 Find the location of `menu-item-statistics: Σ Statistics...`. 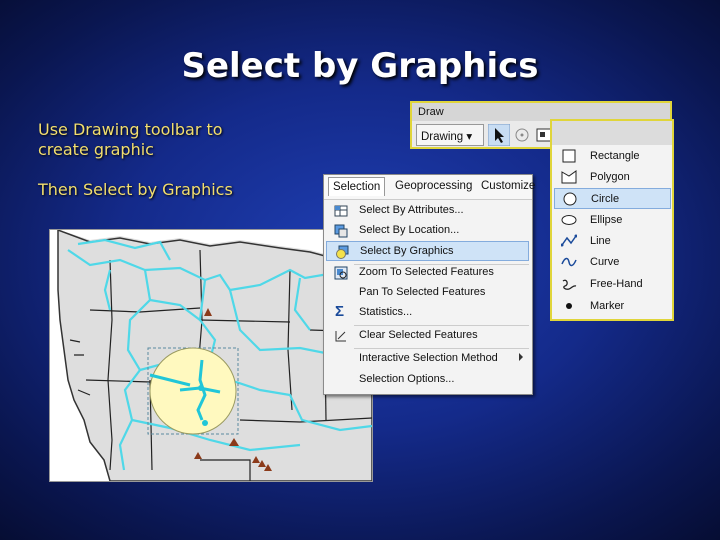

menu-item-statistics: Σ Statistics... is located at coordinates (427, 313).